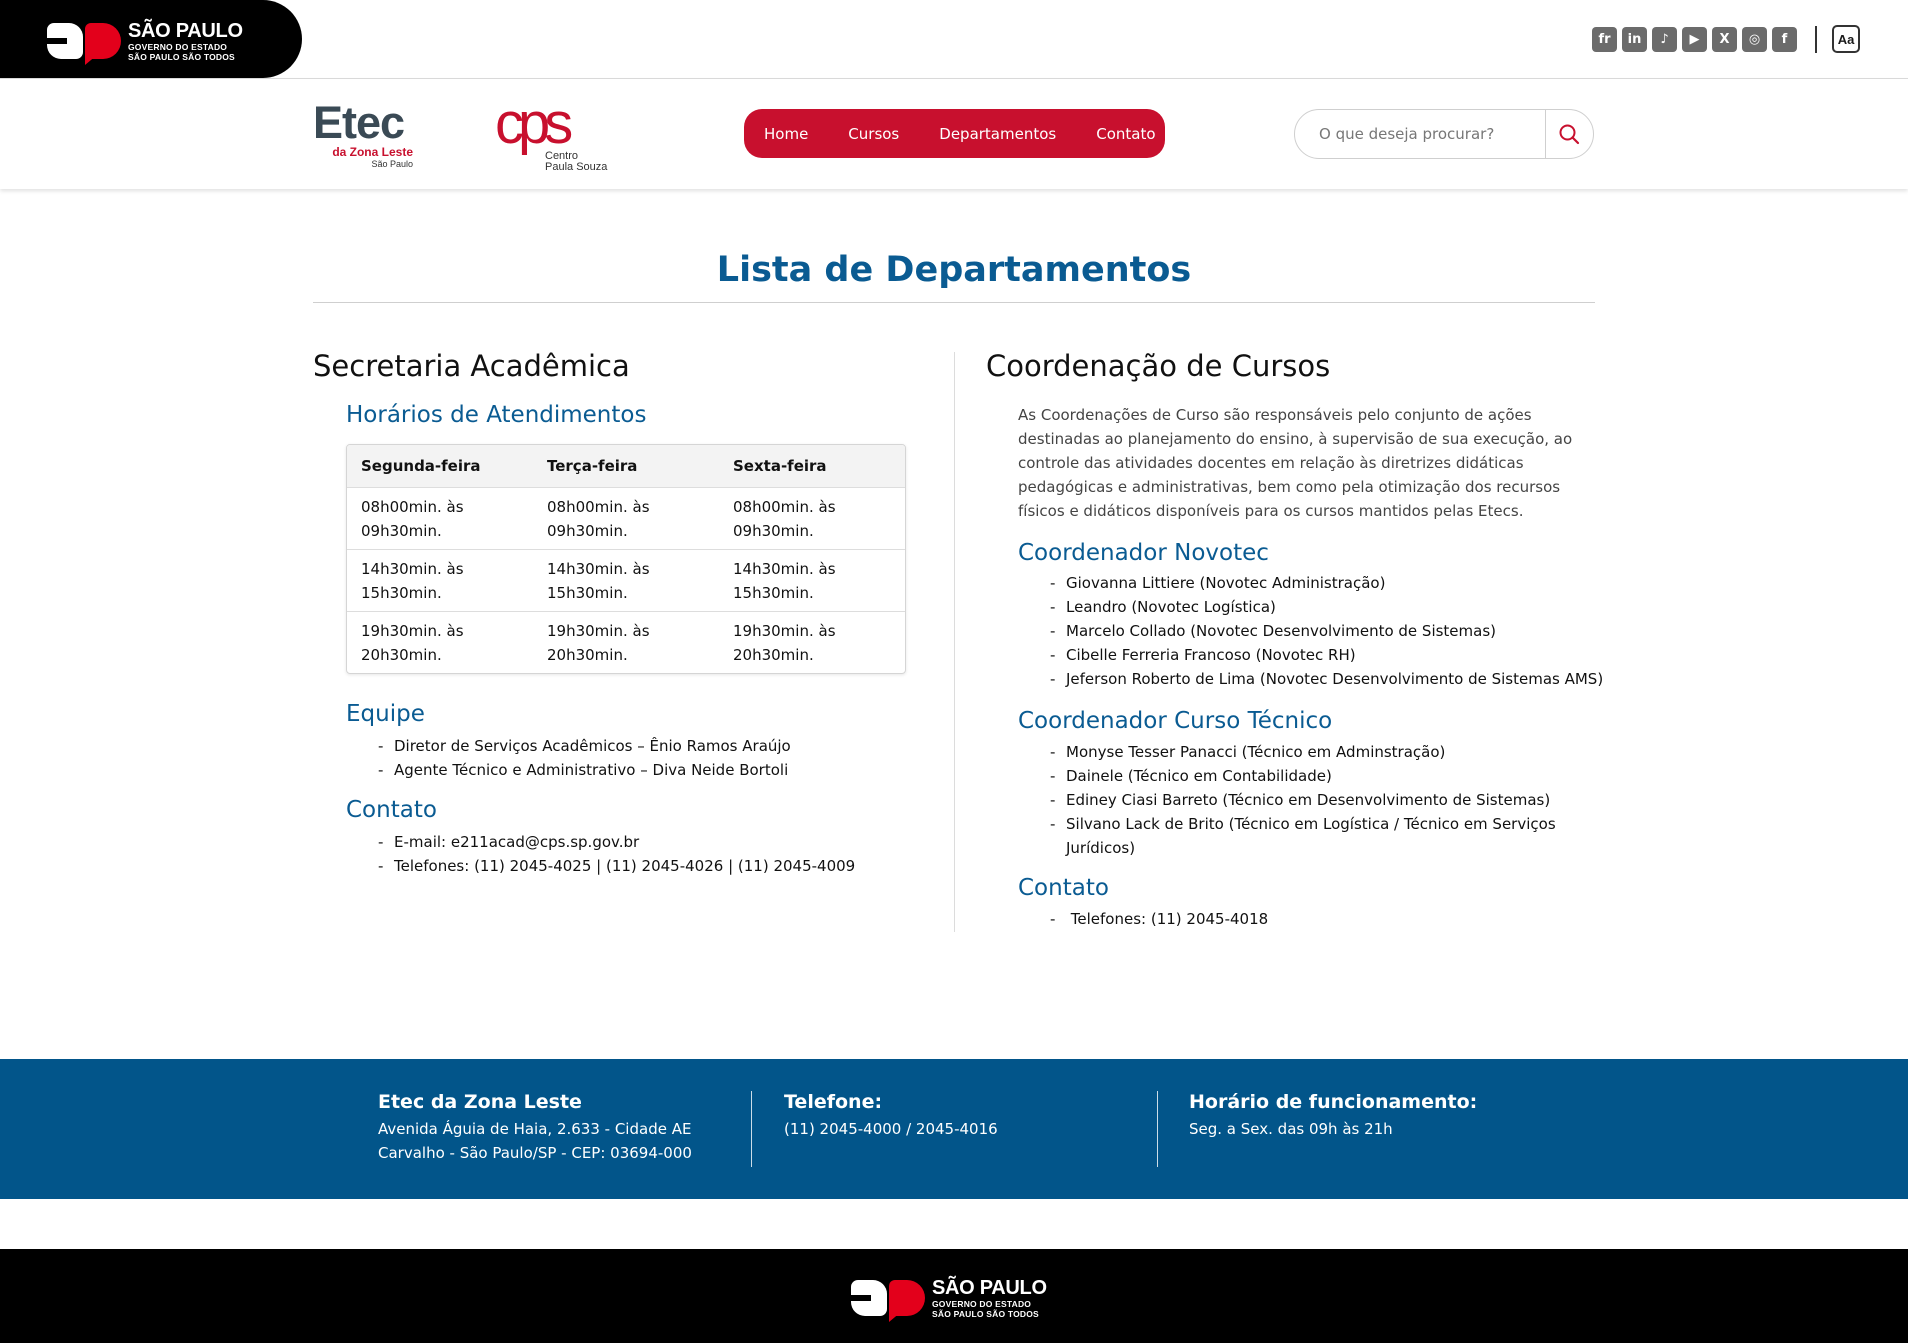 This screenshot has width=1908, height=1343. Describe the element at coordinates (1143, 553) in the screenshot. I see `novotec-heading: Coordenador Novotec` at that location.